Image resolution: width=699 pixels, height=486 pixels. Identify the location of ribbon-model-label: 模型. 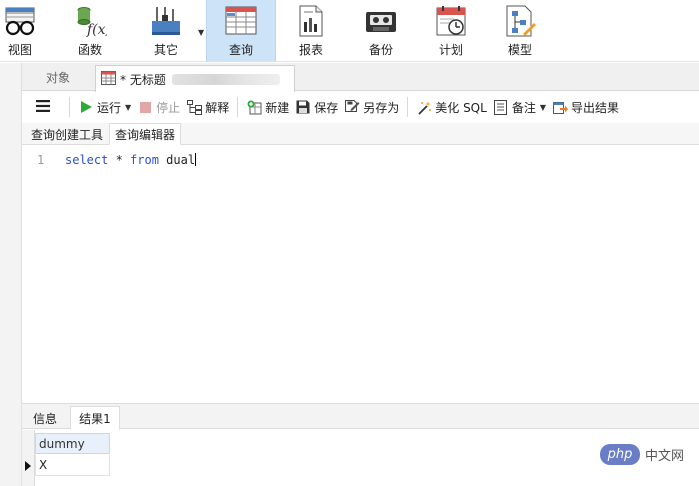
(519, 50).